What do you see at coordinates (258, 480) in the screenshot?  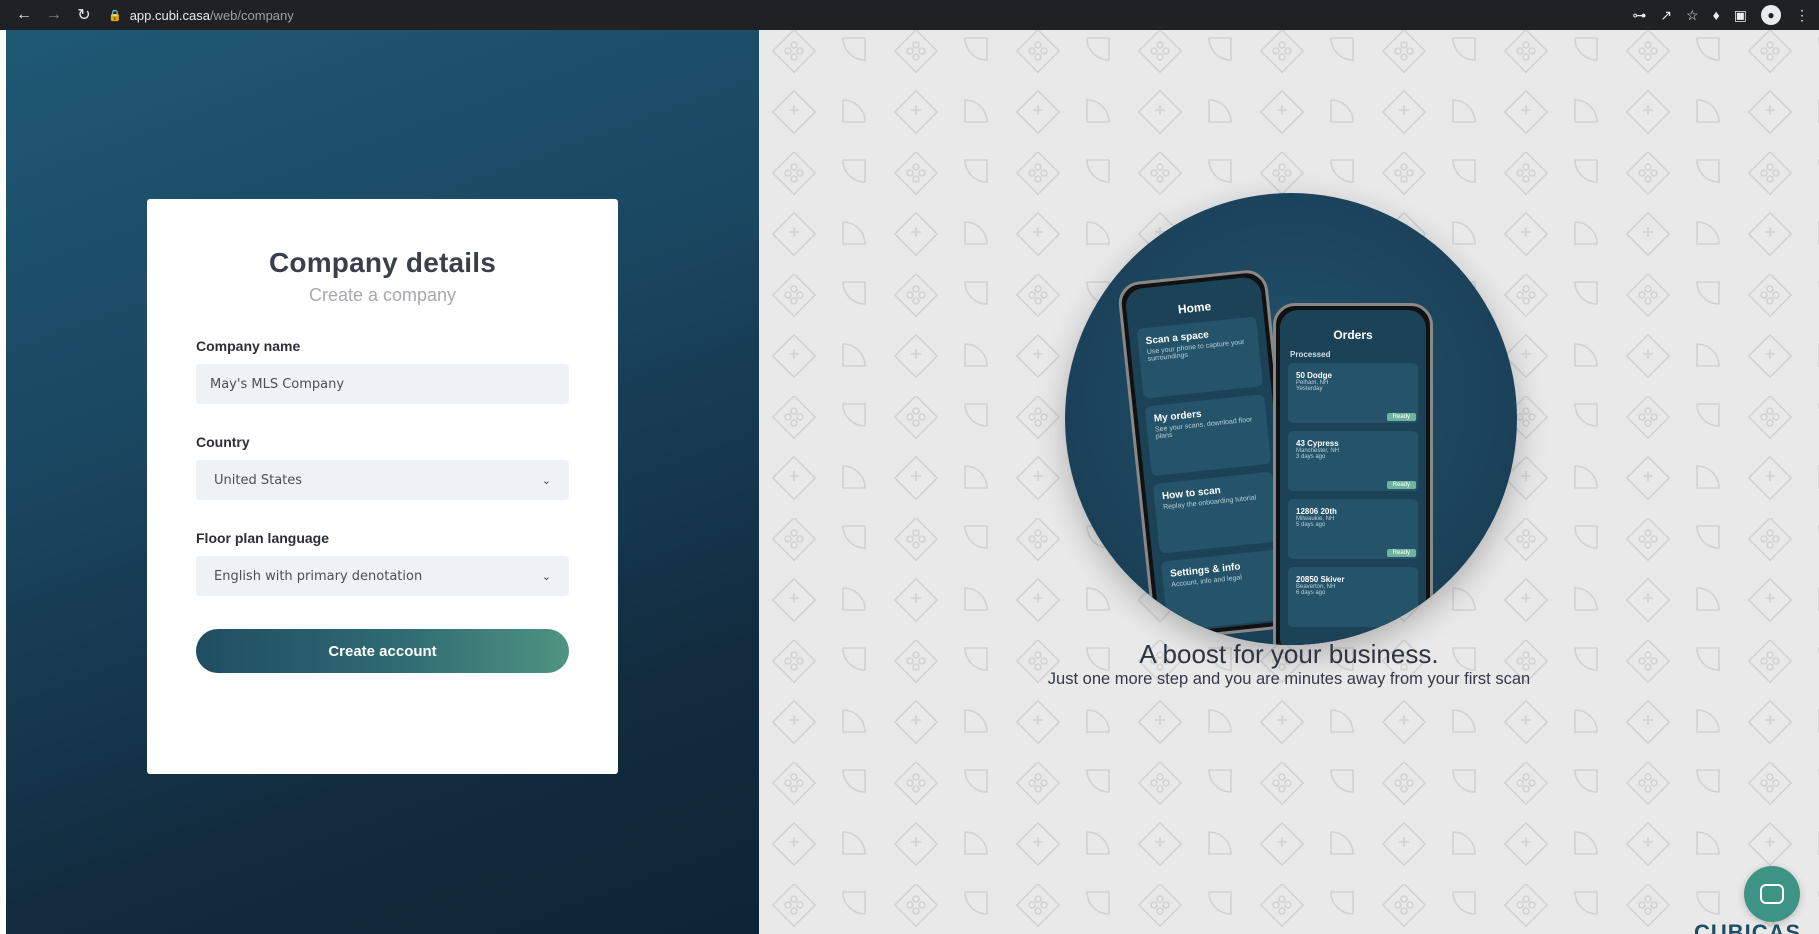 I see `country-value: United States` at bounding box center [258, 480].